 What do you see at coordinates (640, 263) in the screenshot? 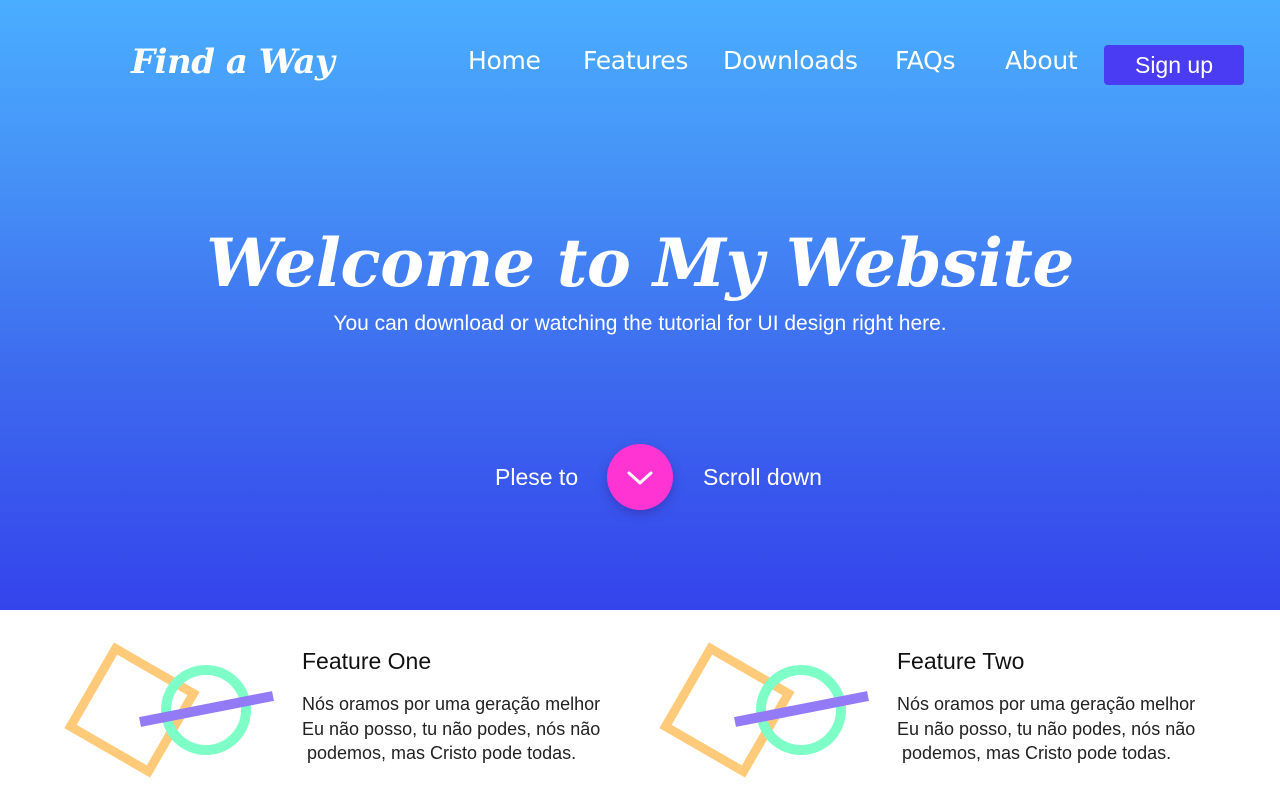
I see `hero-title: Welcome to My Website` at bounding box center [640, 263].